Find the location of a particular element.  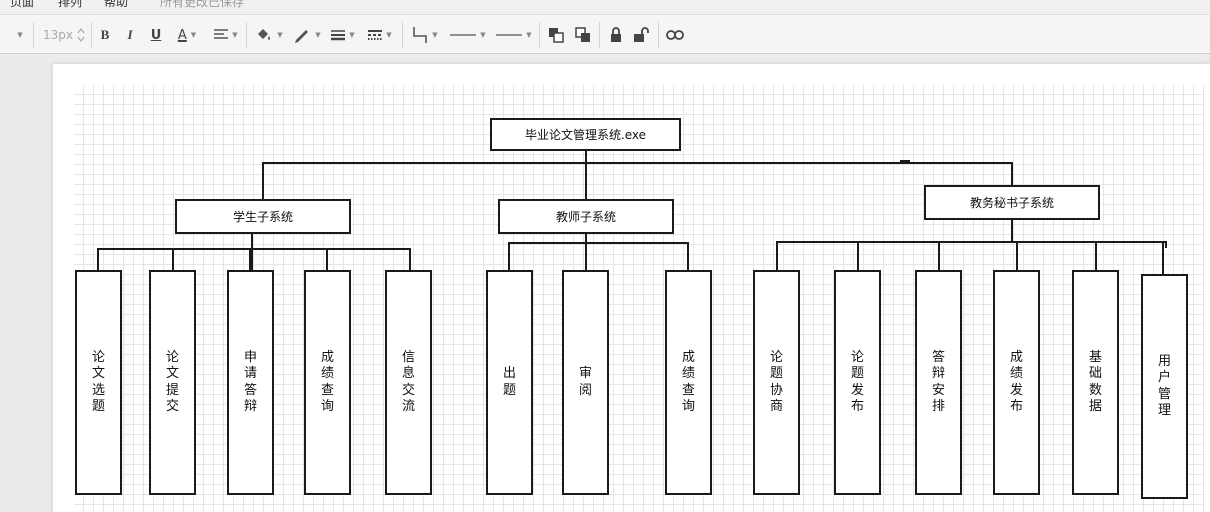

module-defense-scheduling: 答辩安排 is located at coordinates (938, 382).